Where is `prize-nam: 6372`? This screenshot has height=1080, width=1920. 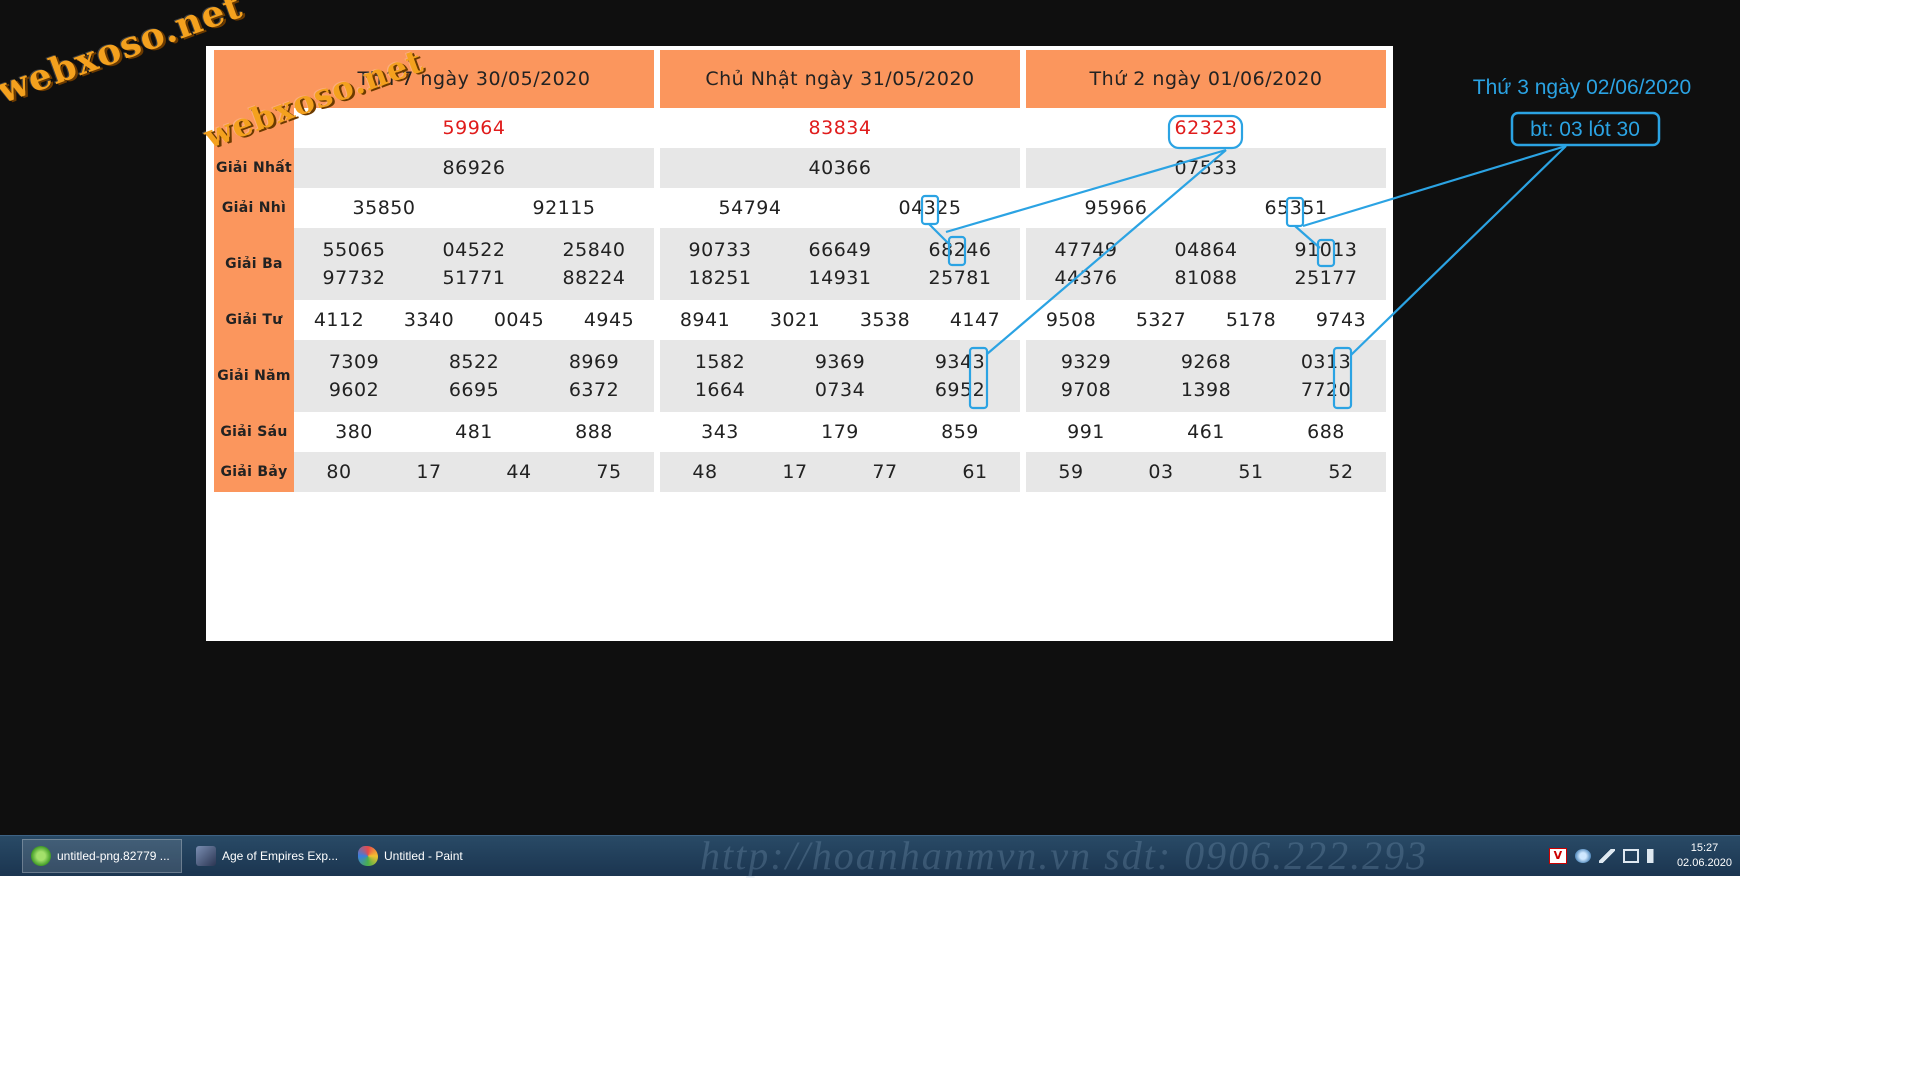 prize-nam: 6372 is located at coordinates (594, 390).